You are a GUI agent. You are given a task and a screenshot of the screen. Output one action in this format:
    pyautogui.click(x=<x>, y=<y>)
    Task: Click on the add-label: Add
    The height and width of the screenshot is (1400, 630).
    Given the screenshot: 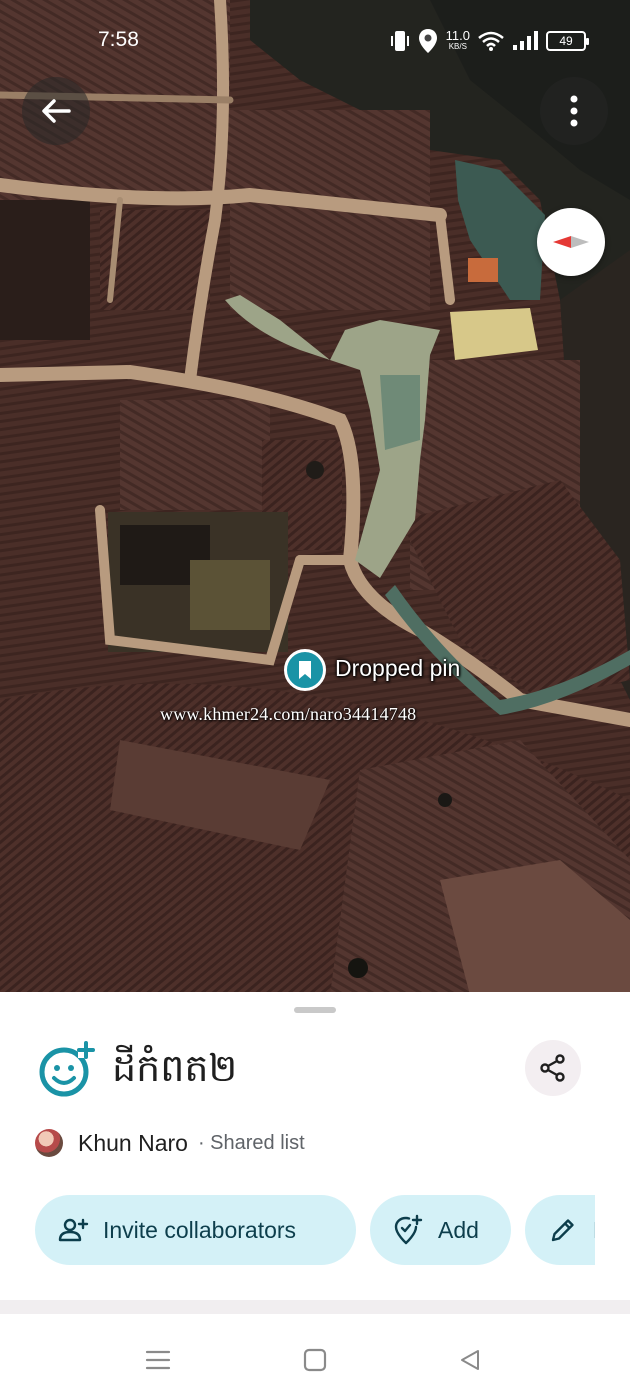 What is the action you would take?
    pyautogui.click(x=458, y=1229)
    